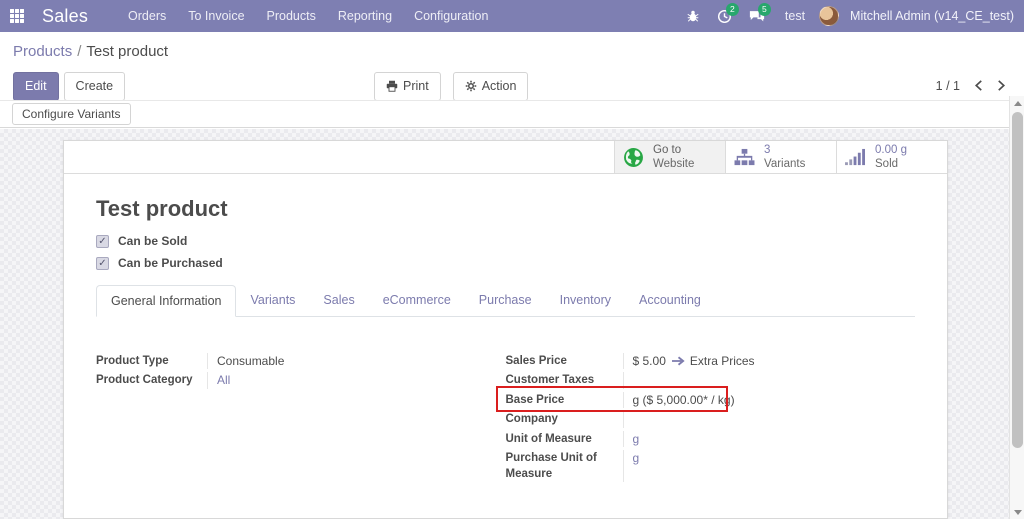  I want to click on control-panel-buttons: Edit Create Print Action 1 / 1, so click(512, 86).